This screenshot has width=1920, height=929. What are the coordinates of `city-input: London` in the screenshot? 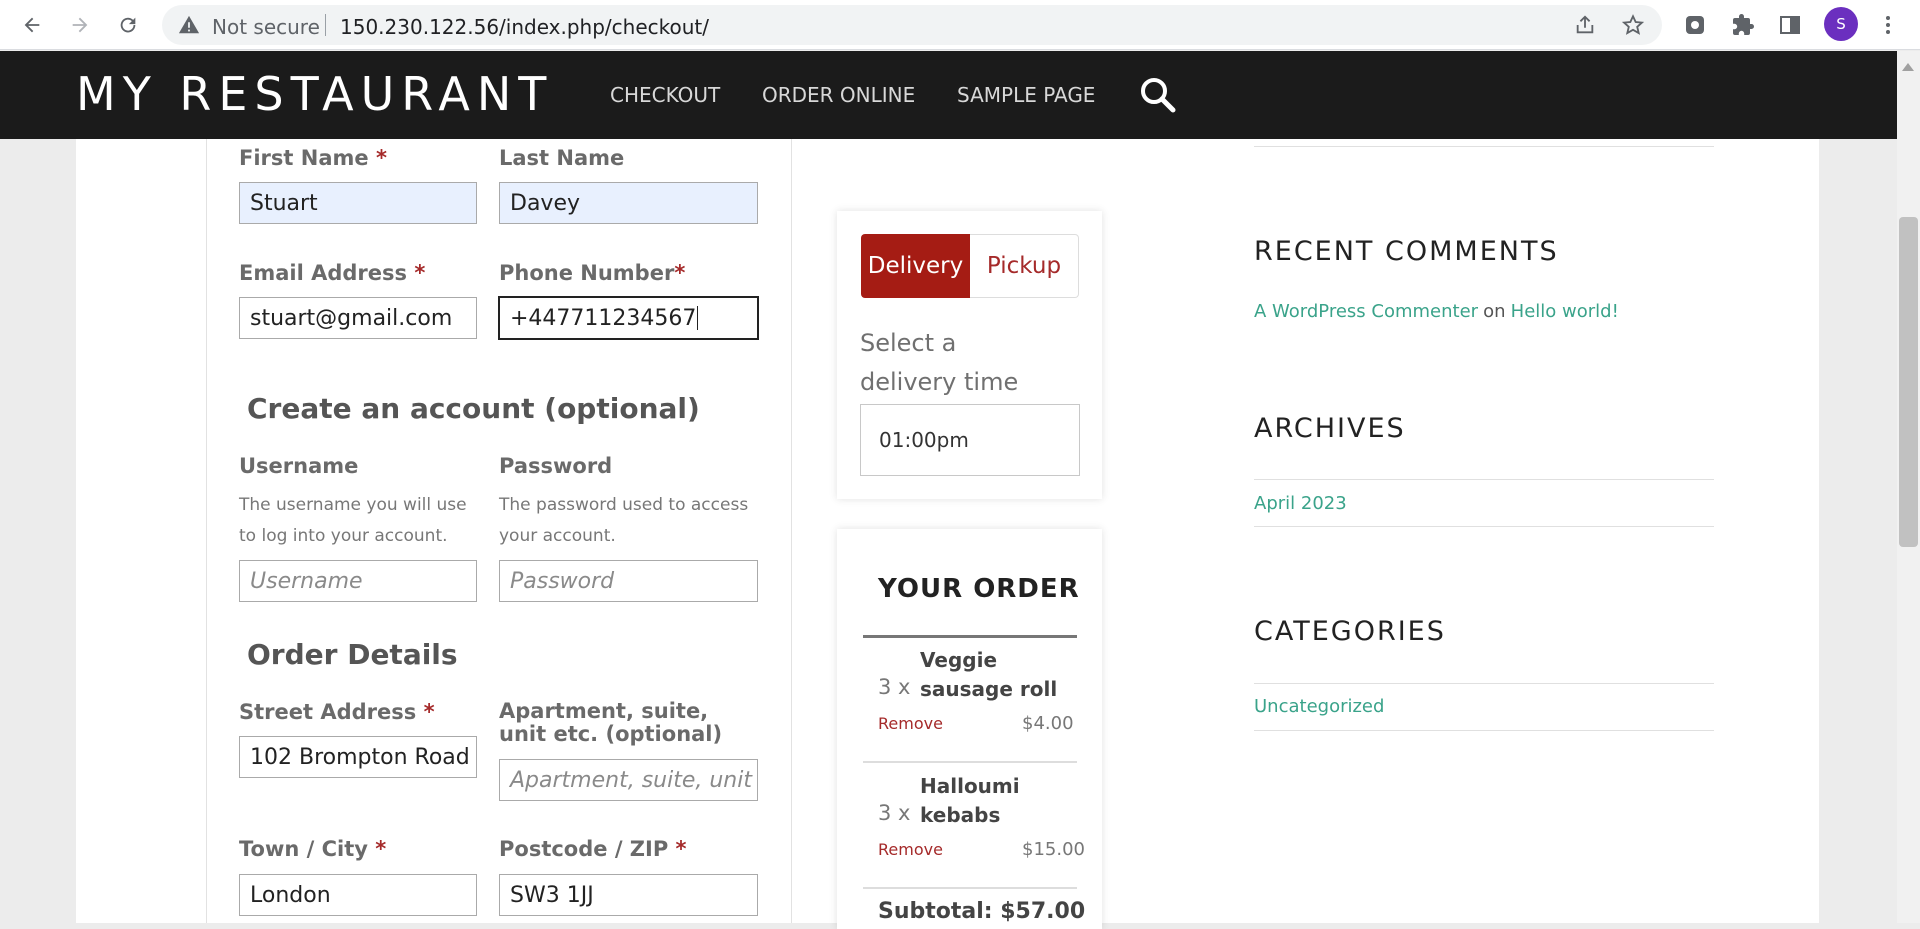 It's located at (358, 895).